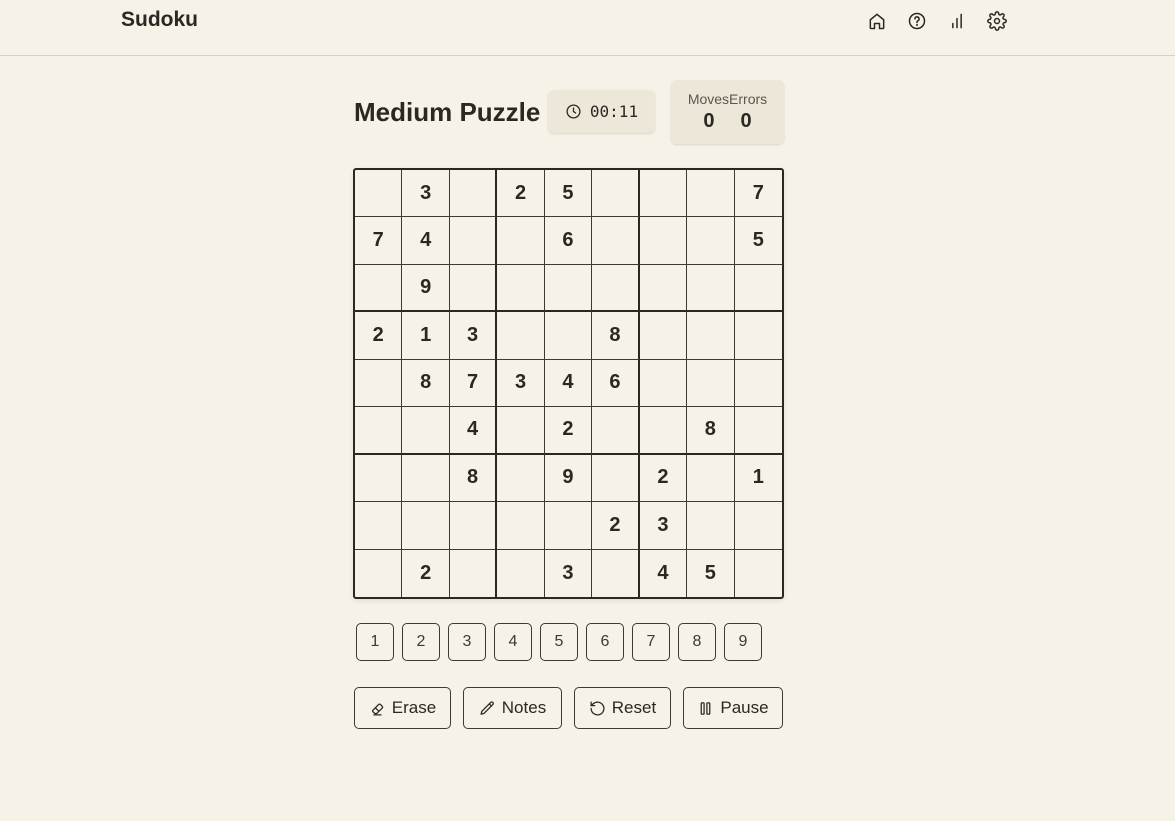  I want to click on home-icon, so click(877, 21).